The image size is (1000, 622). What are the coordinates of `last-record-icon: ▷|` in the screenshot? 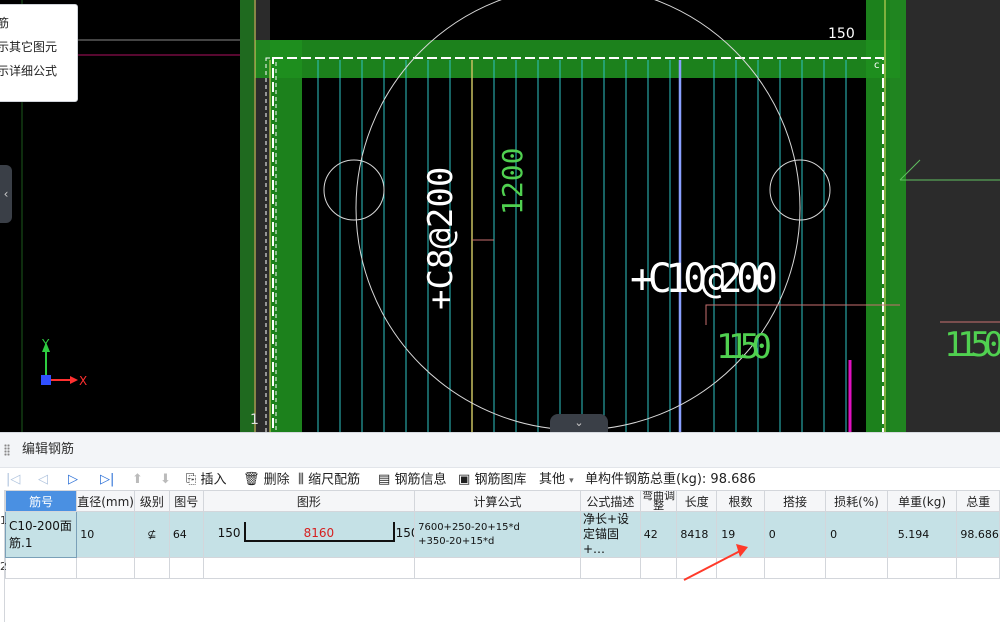 It's located at (107, 480).